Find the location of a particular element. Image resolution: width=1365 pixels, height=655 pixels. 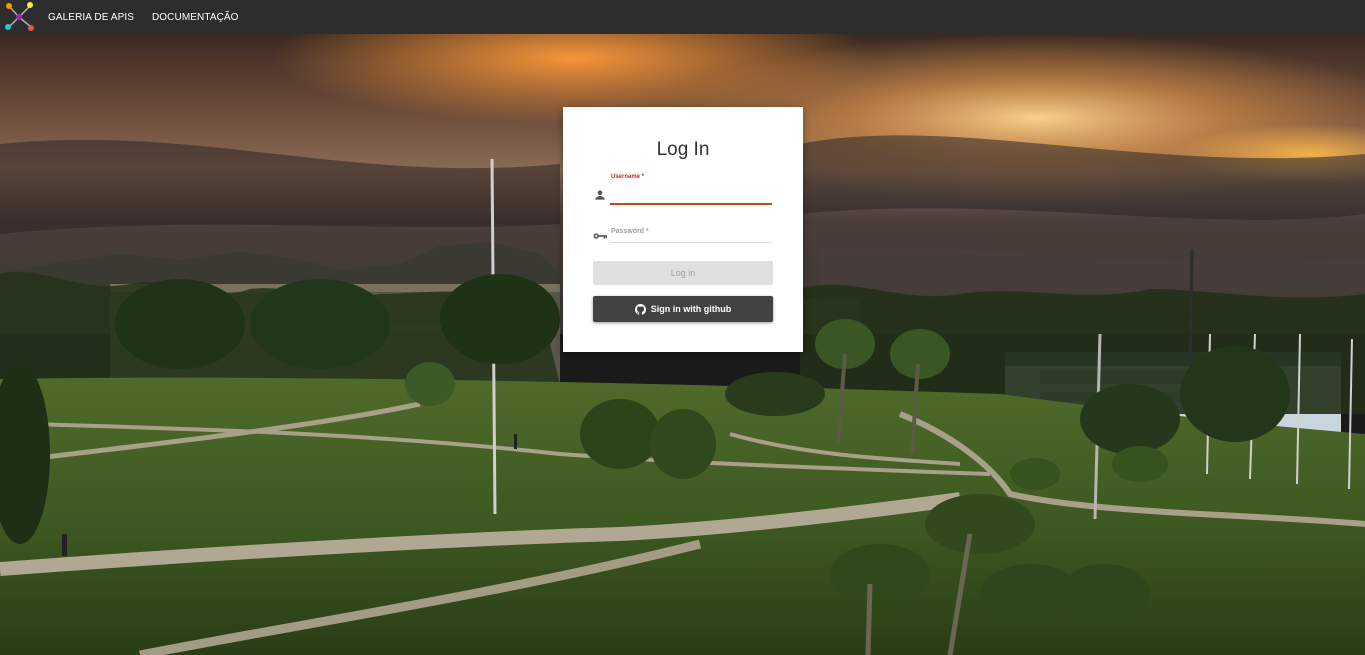

github-signin-button: Sign in with github is located at coordinates (683, 309).